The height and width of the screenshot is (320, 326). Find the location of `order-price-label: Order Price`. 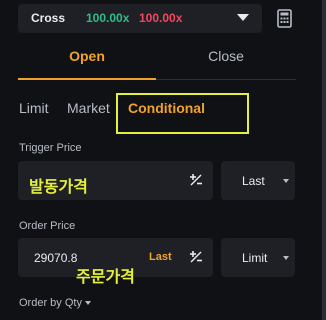

order-price-label: Order Price is located at coordinates (47, 226).